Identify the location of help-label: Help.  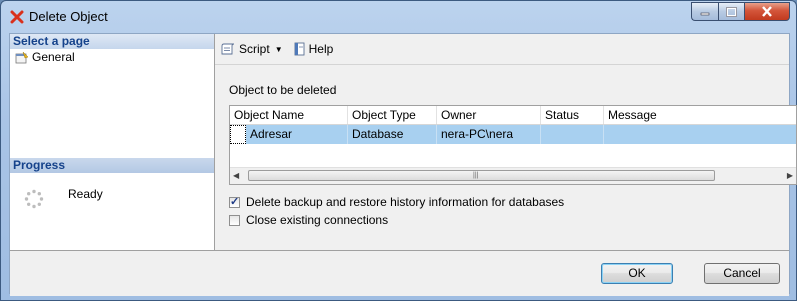
(321, 49).